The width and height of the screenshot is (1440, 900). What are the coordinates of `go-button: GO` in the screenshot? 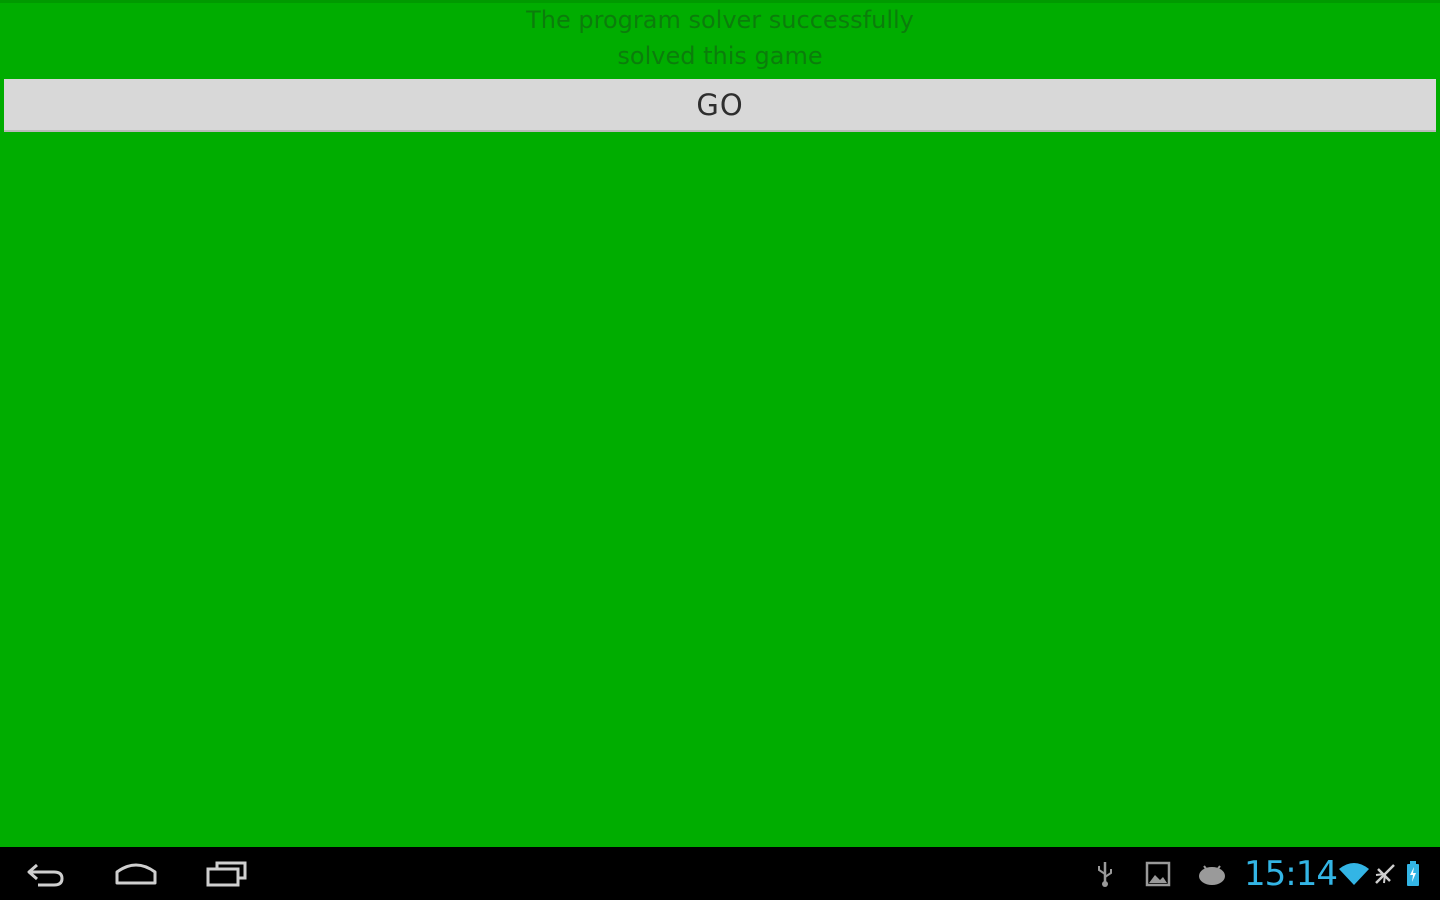 It's located at (720, 105).